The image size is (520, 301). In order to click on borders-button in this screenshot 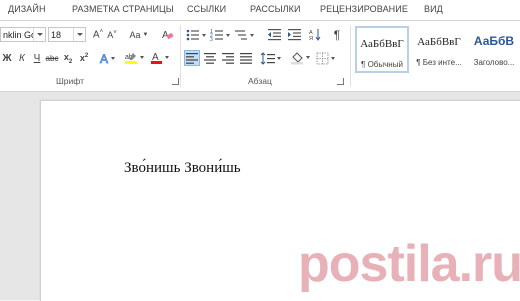, I will do `click(327, 58)`.